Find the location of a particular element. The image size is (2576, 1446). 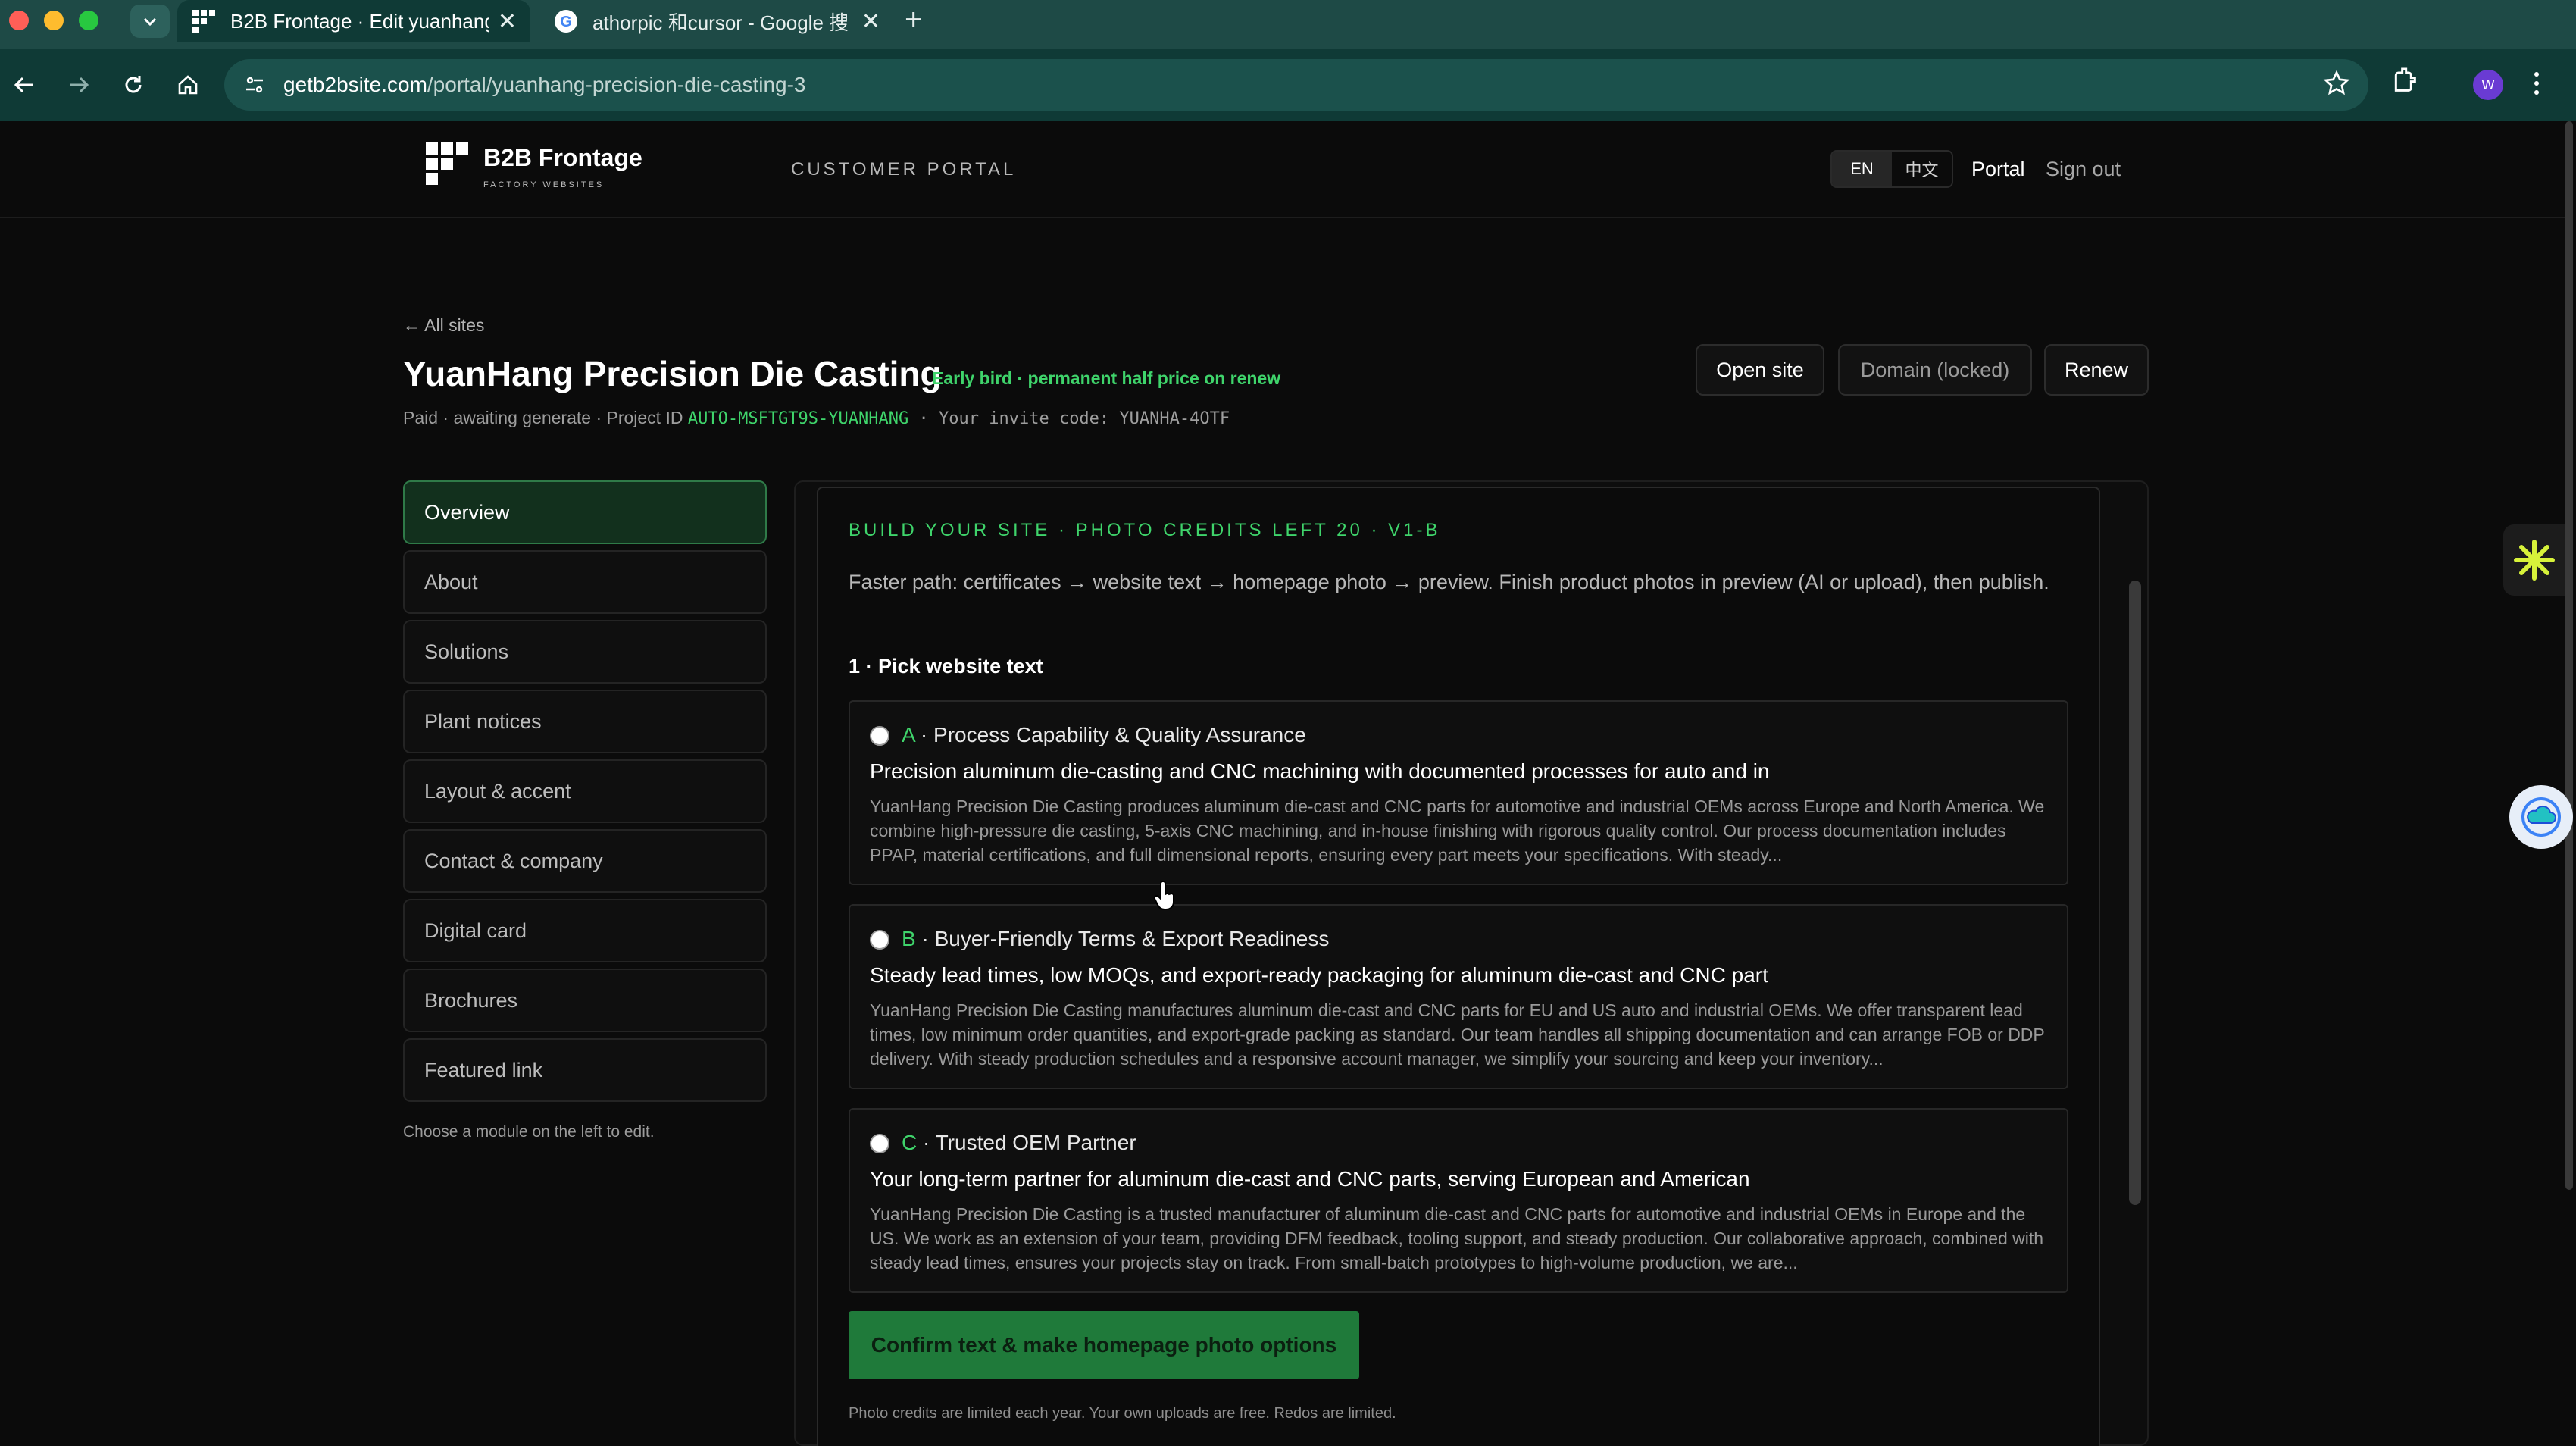

nav-signout-link: Sign out is located at coordinates (2083, 169).